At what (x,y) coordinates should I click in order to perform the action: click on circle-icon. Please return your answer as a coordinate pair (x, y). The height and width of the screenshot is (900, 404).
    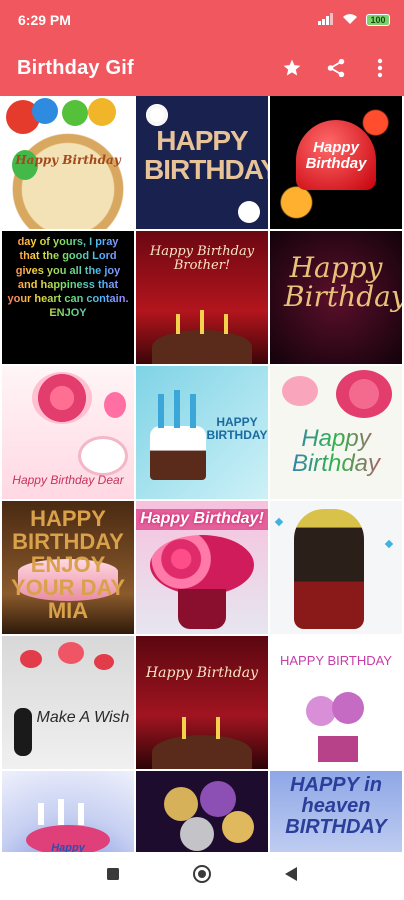
    Looking at the image, I should click on (202, 873).